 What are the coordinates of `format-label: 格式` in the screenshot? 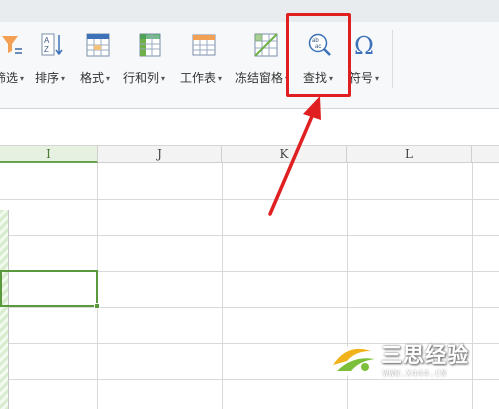 It's located at (92, 78).